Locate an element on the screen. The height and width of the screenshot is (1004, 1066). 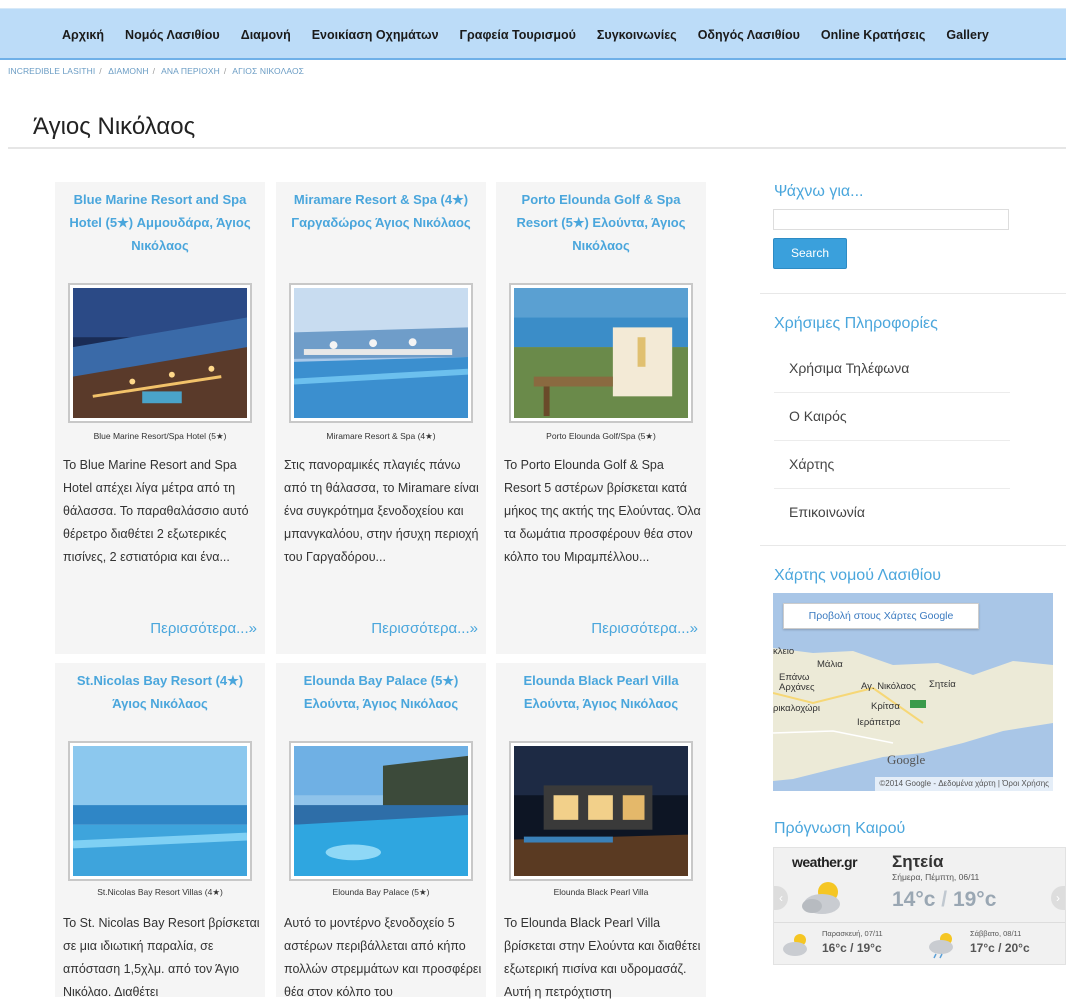
hotel-photo-caption: St.Nicolas Bay Resort Villas (4★) is located at coordinates (160, 892).